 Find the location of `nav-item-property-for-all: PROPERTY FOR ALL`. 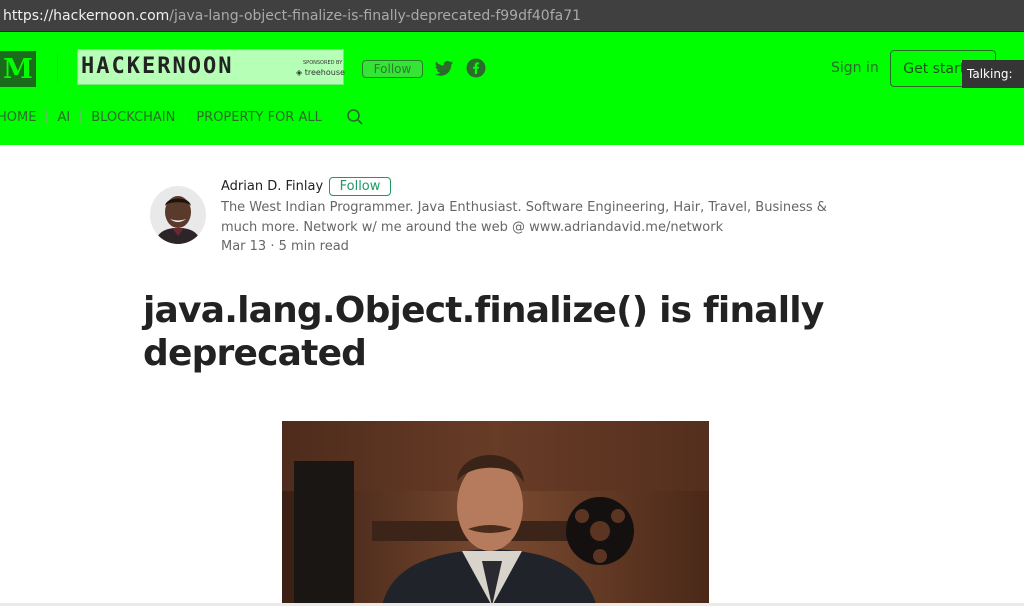

nav-item-property-for-all: PROPERTY FOR ALL is located at coordinates (259, 117).